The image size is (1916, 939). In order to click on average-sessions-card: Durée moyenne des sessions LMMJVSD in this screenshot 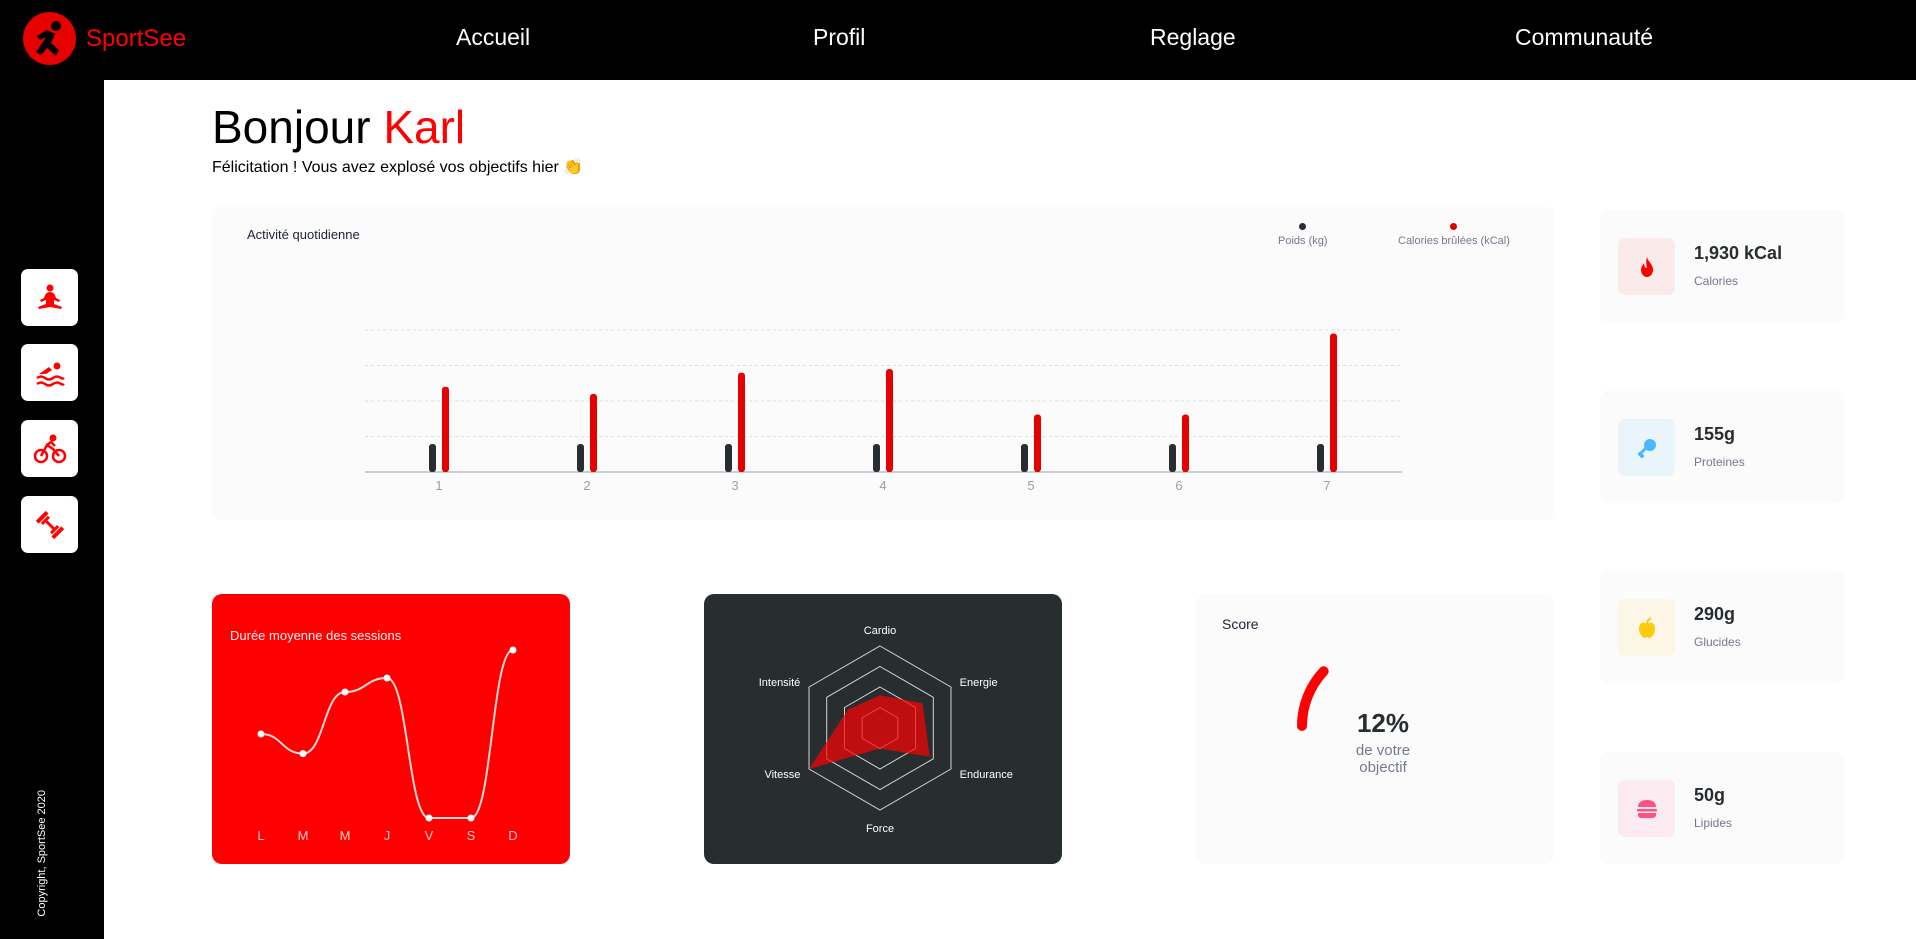, I will do `click(391, 729)`.